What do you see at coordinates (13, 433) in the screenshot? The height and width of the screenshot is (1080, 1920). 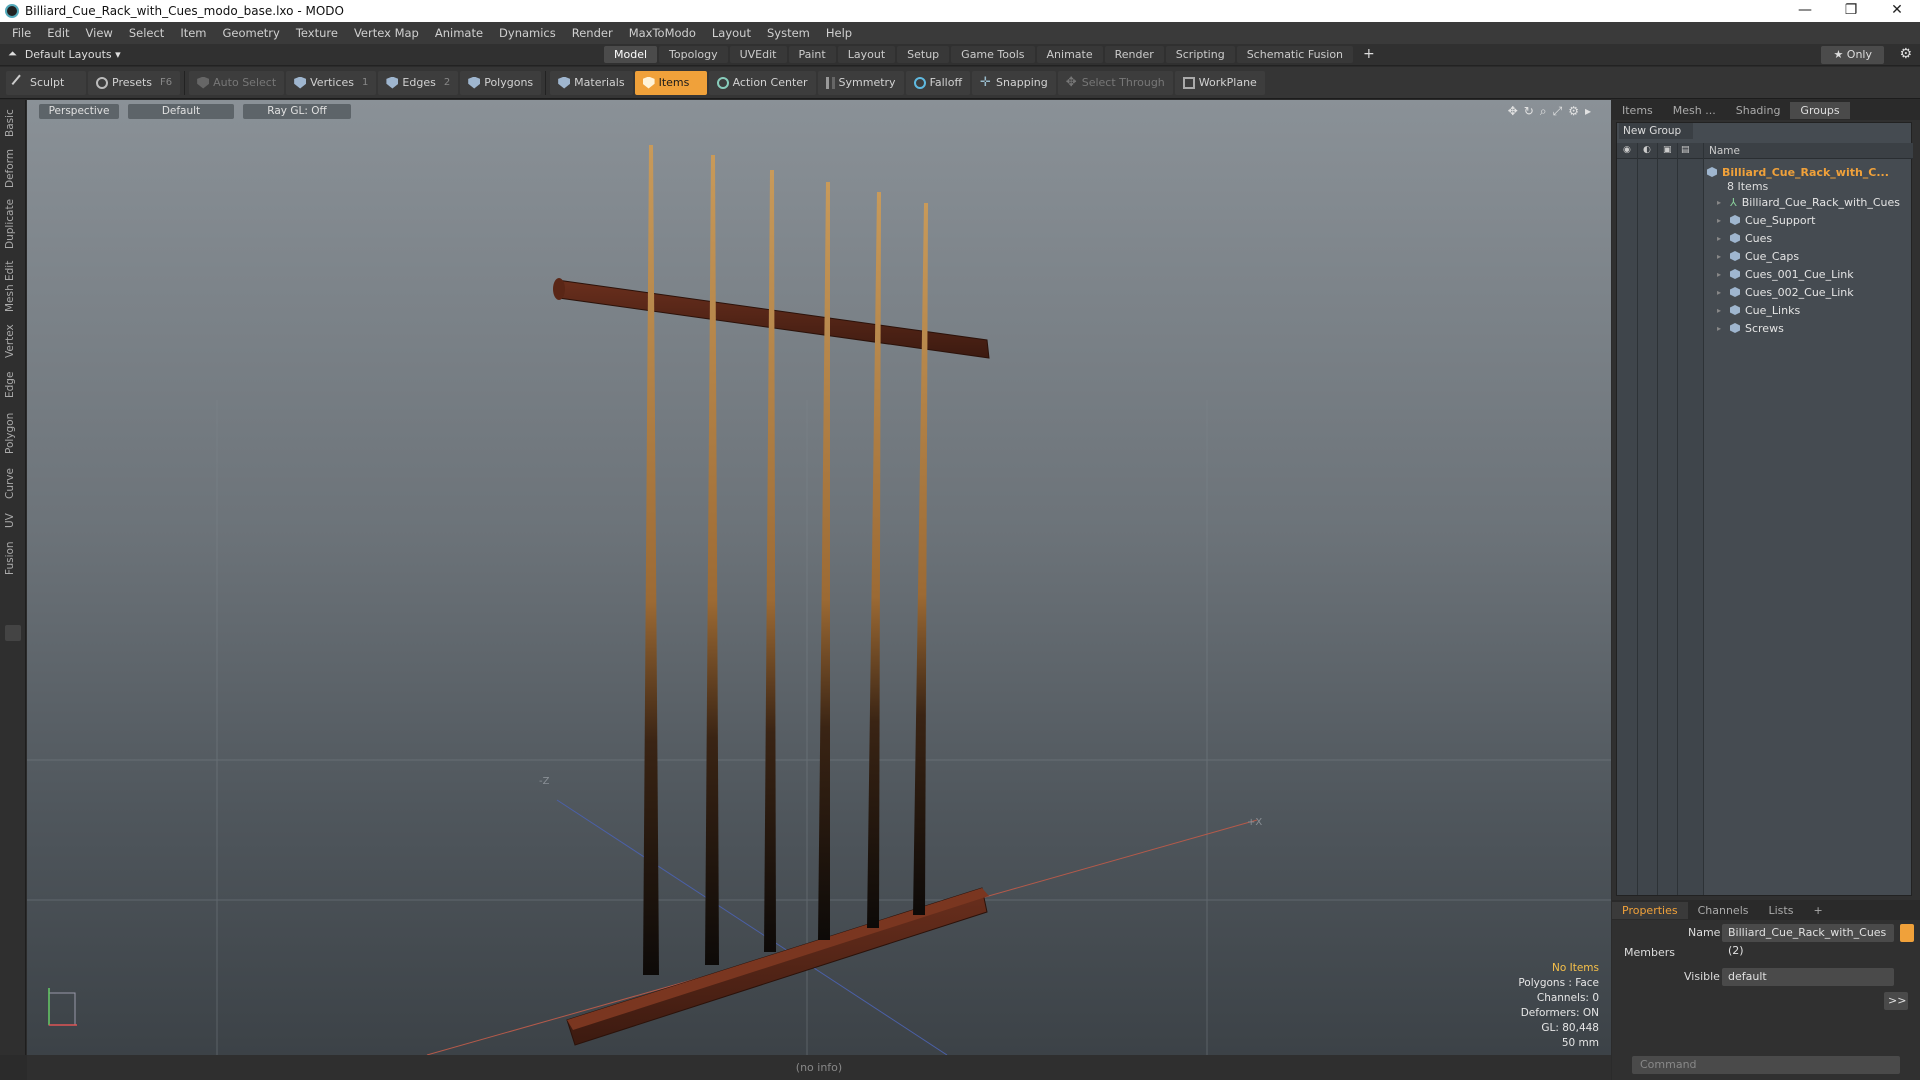 I see `tab-polygon: Polygon` at bounding box center [13, 433].